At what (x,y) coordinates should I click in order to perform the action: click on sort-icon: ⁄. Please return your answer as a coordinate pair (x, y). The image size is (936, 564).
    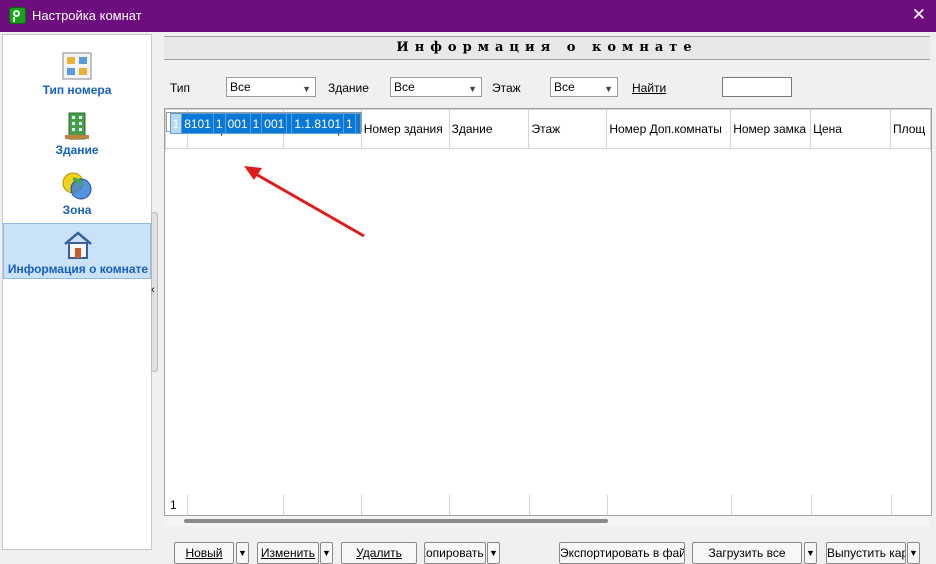
    Looking at the image, I should click on (801, 130).